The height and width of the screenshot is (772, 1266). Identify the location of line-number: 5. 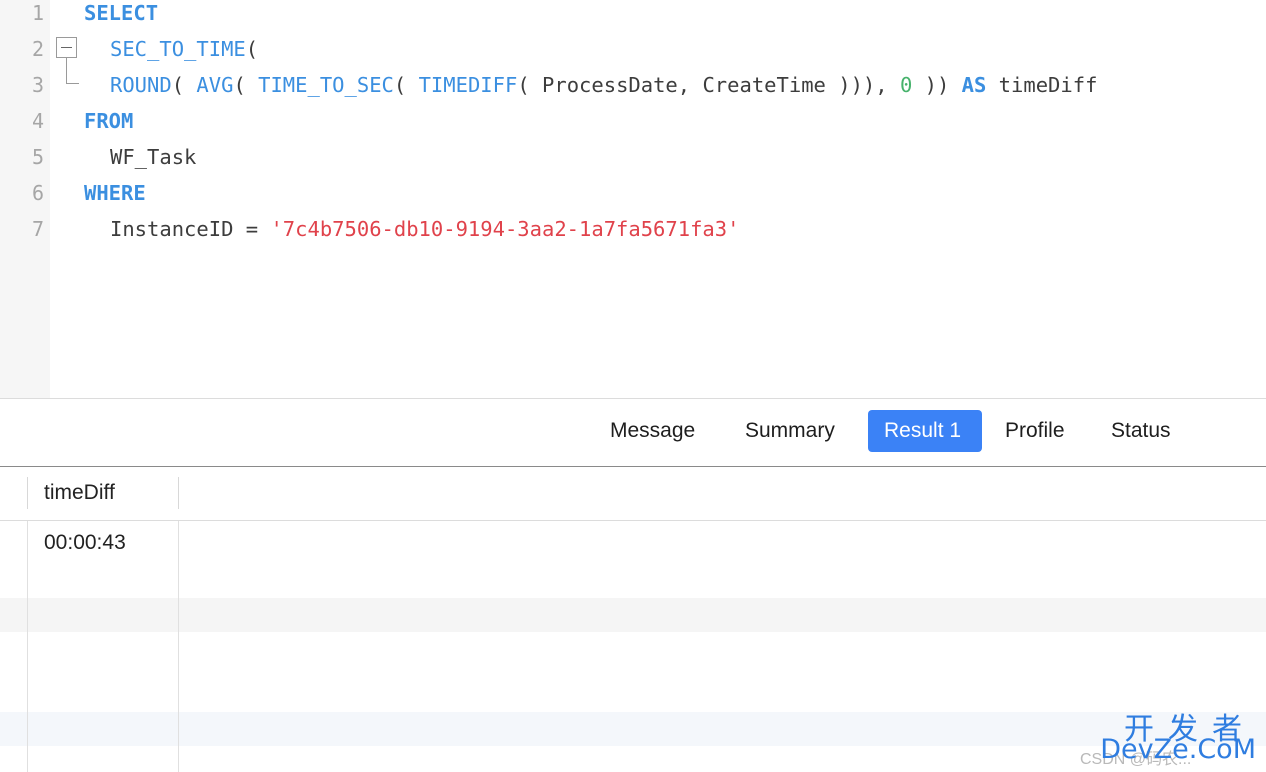
(37, 157).